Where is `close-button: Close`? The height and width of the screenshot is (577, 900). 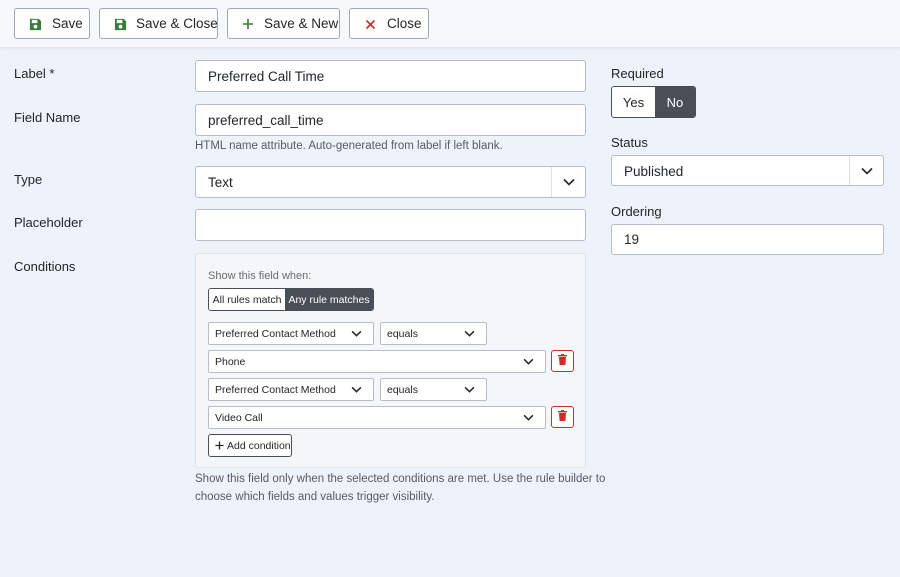 close-button: Close is located at coordinates (389, 23).